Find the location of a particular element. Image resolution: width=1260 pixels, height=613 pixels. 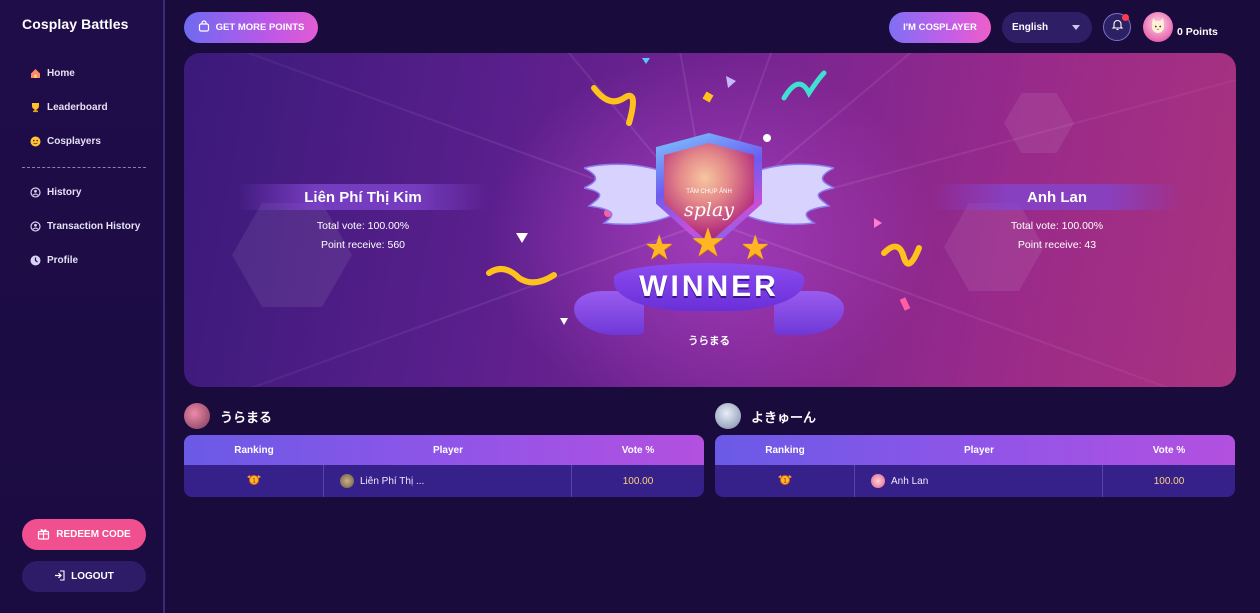

sidebar-item-history: History is located at coordinates (55, 192).